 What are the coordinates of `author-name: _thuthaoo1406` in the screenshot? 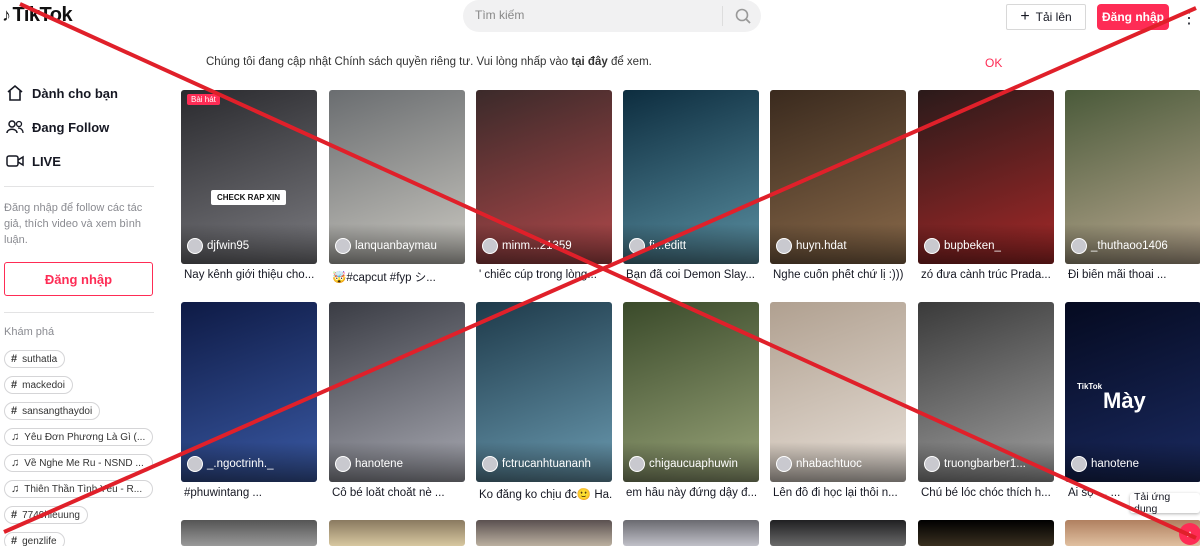 It's located at (1129, 246).